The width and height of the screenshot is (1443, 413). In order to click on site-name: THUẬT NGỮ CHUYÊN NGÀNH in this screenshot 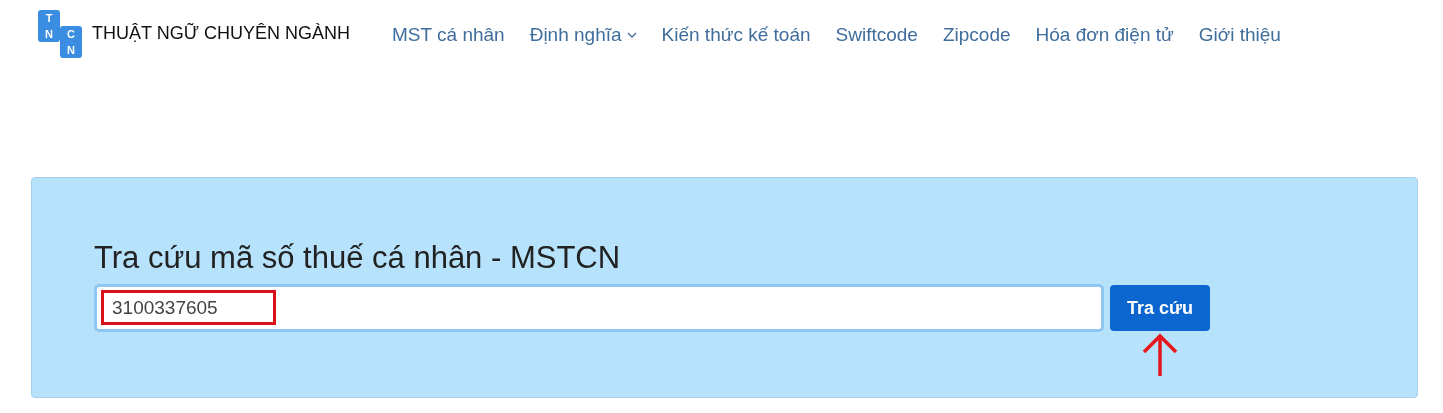, I will do `click(221, 33)`.